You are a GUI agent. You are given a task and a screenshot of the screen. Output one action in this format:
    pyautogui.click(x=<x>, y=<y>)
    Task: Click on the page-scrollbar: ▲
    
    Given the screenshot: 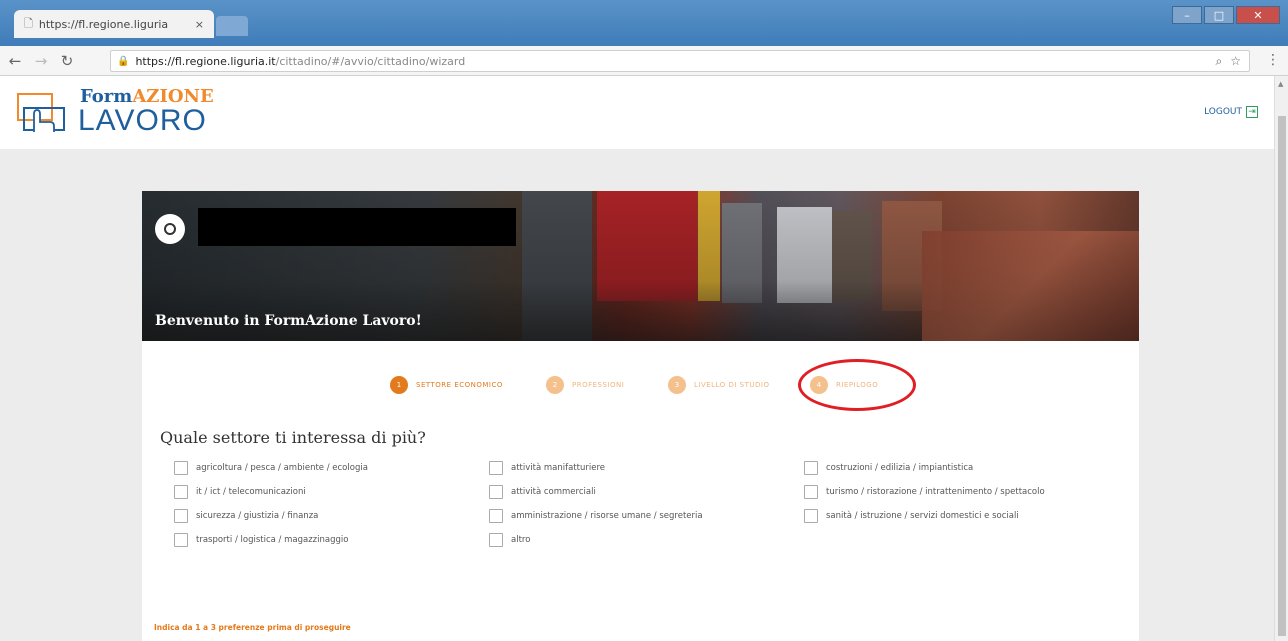 What is the action you would take?
    pyautogui.click(x=1281, y=358)
    